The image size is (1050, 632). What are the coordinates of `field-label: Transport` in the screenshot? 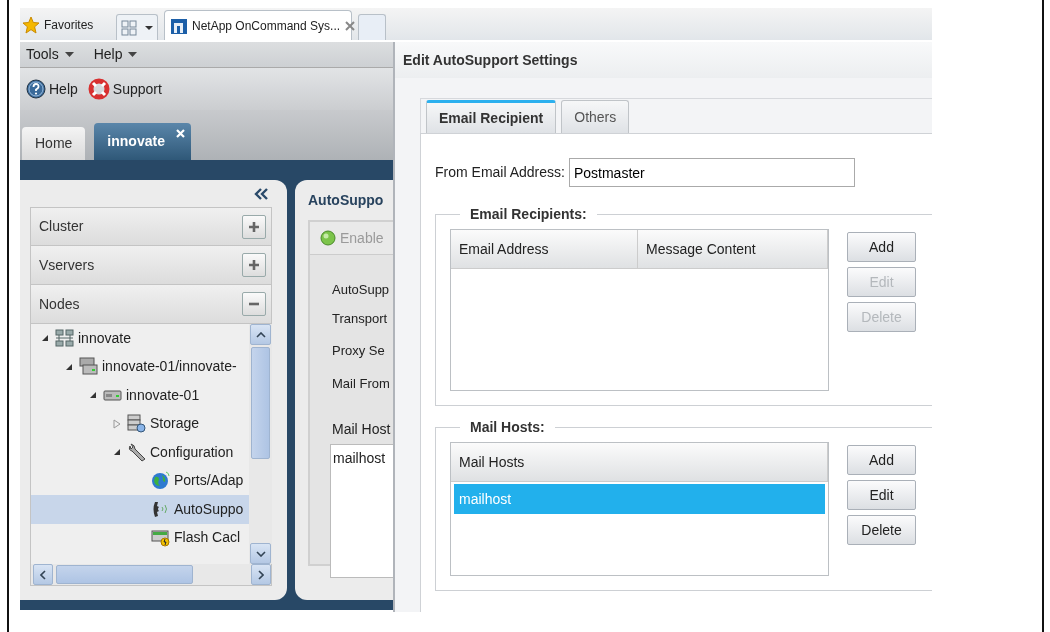 It's located at (360, 318).